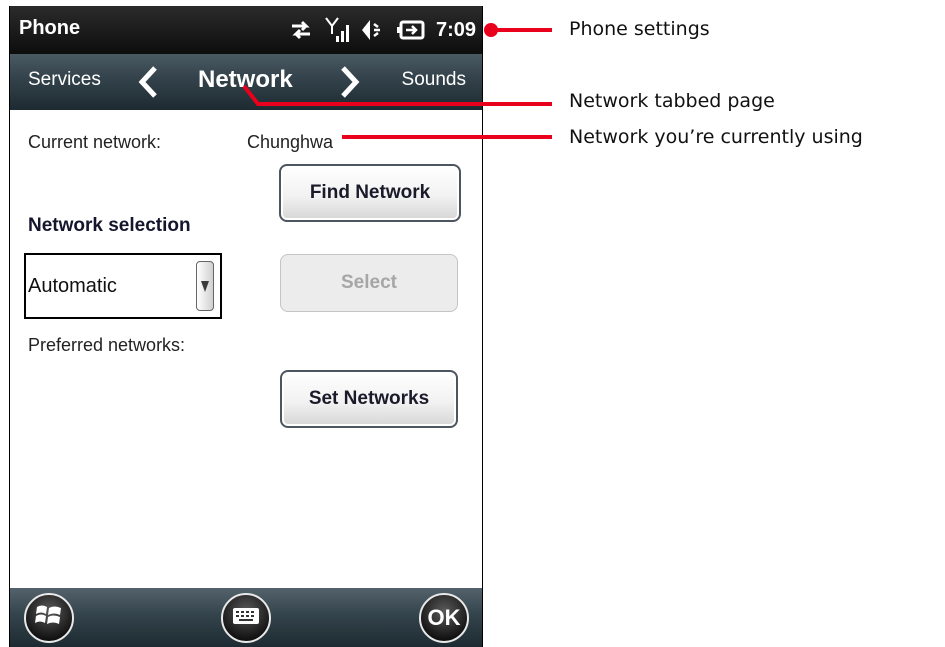  What do you see at coordinates (639, 29) in the screenshot?
I see `callout-phone-settings: Phone settings` at bounding box center [639, 29].